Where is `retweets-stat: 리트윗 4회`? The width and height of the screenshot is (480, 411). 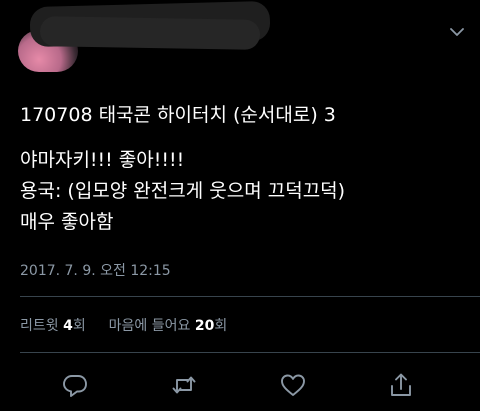 retweets-stat: 리트윗 4회 is located at coordinates (55, 326).